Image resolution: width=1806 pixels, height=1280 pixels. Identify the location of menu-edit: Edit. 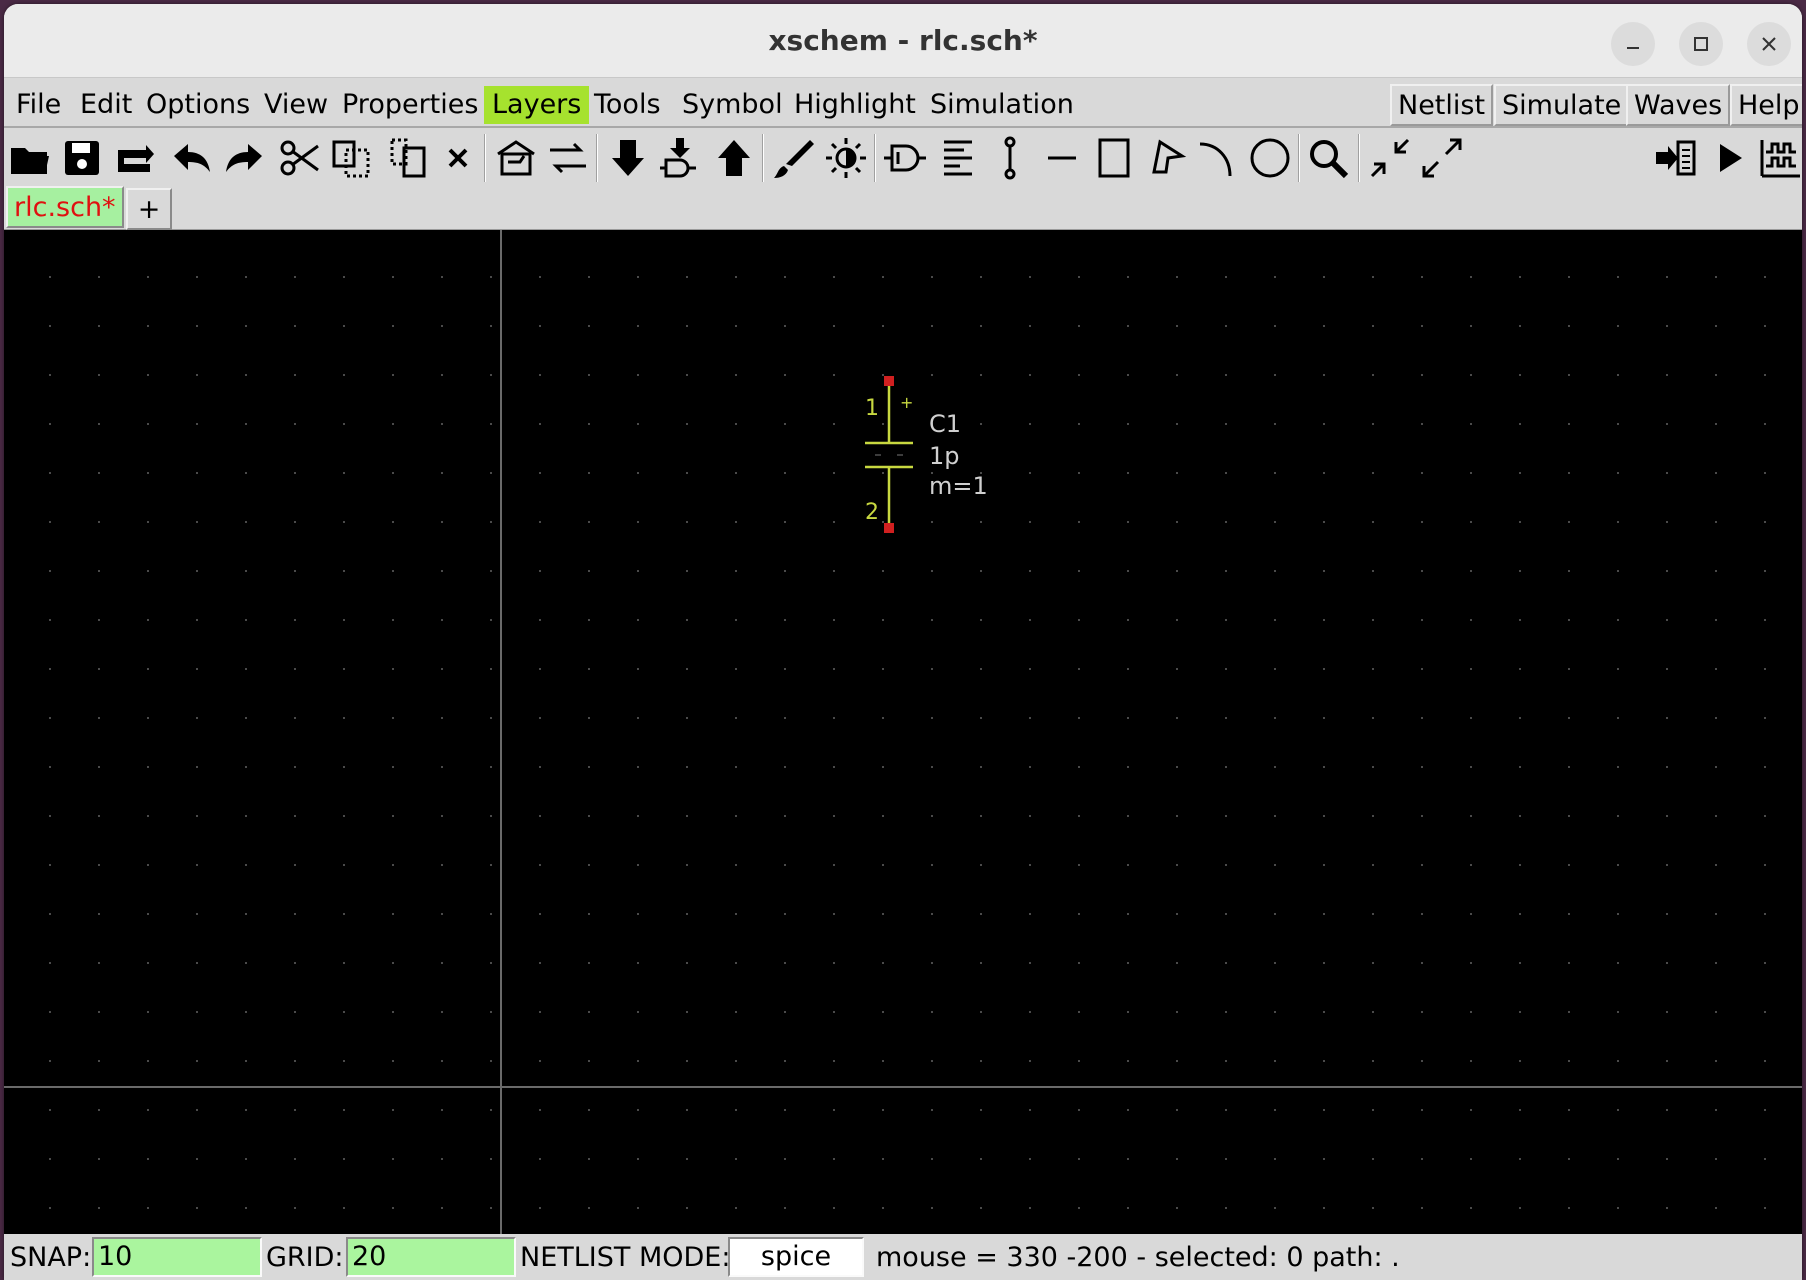
(106, 105).